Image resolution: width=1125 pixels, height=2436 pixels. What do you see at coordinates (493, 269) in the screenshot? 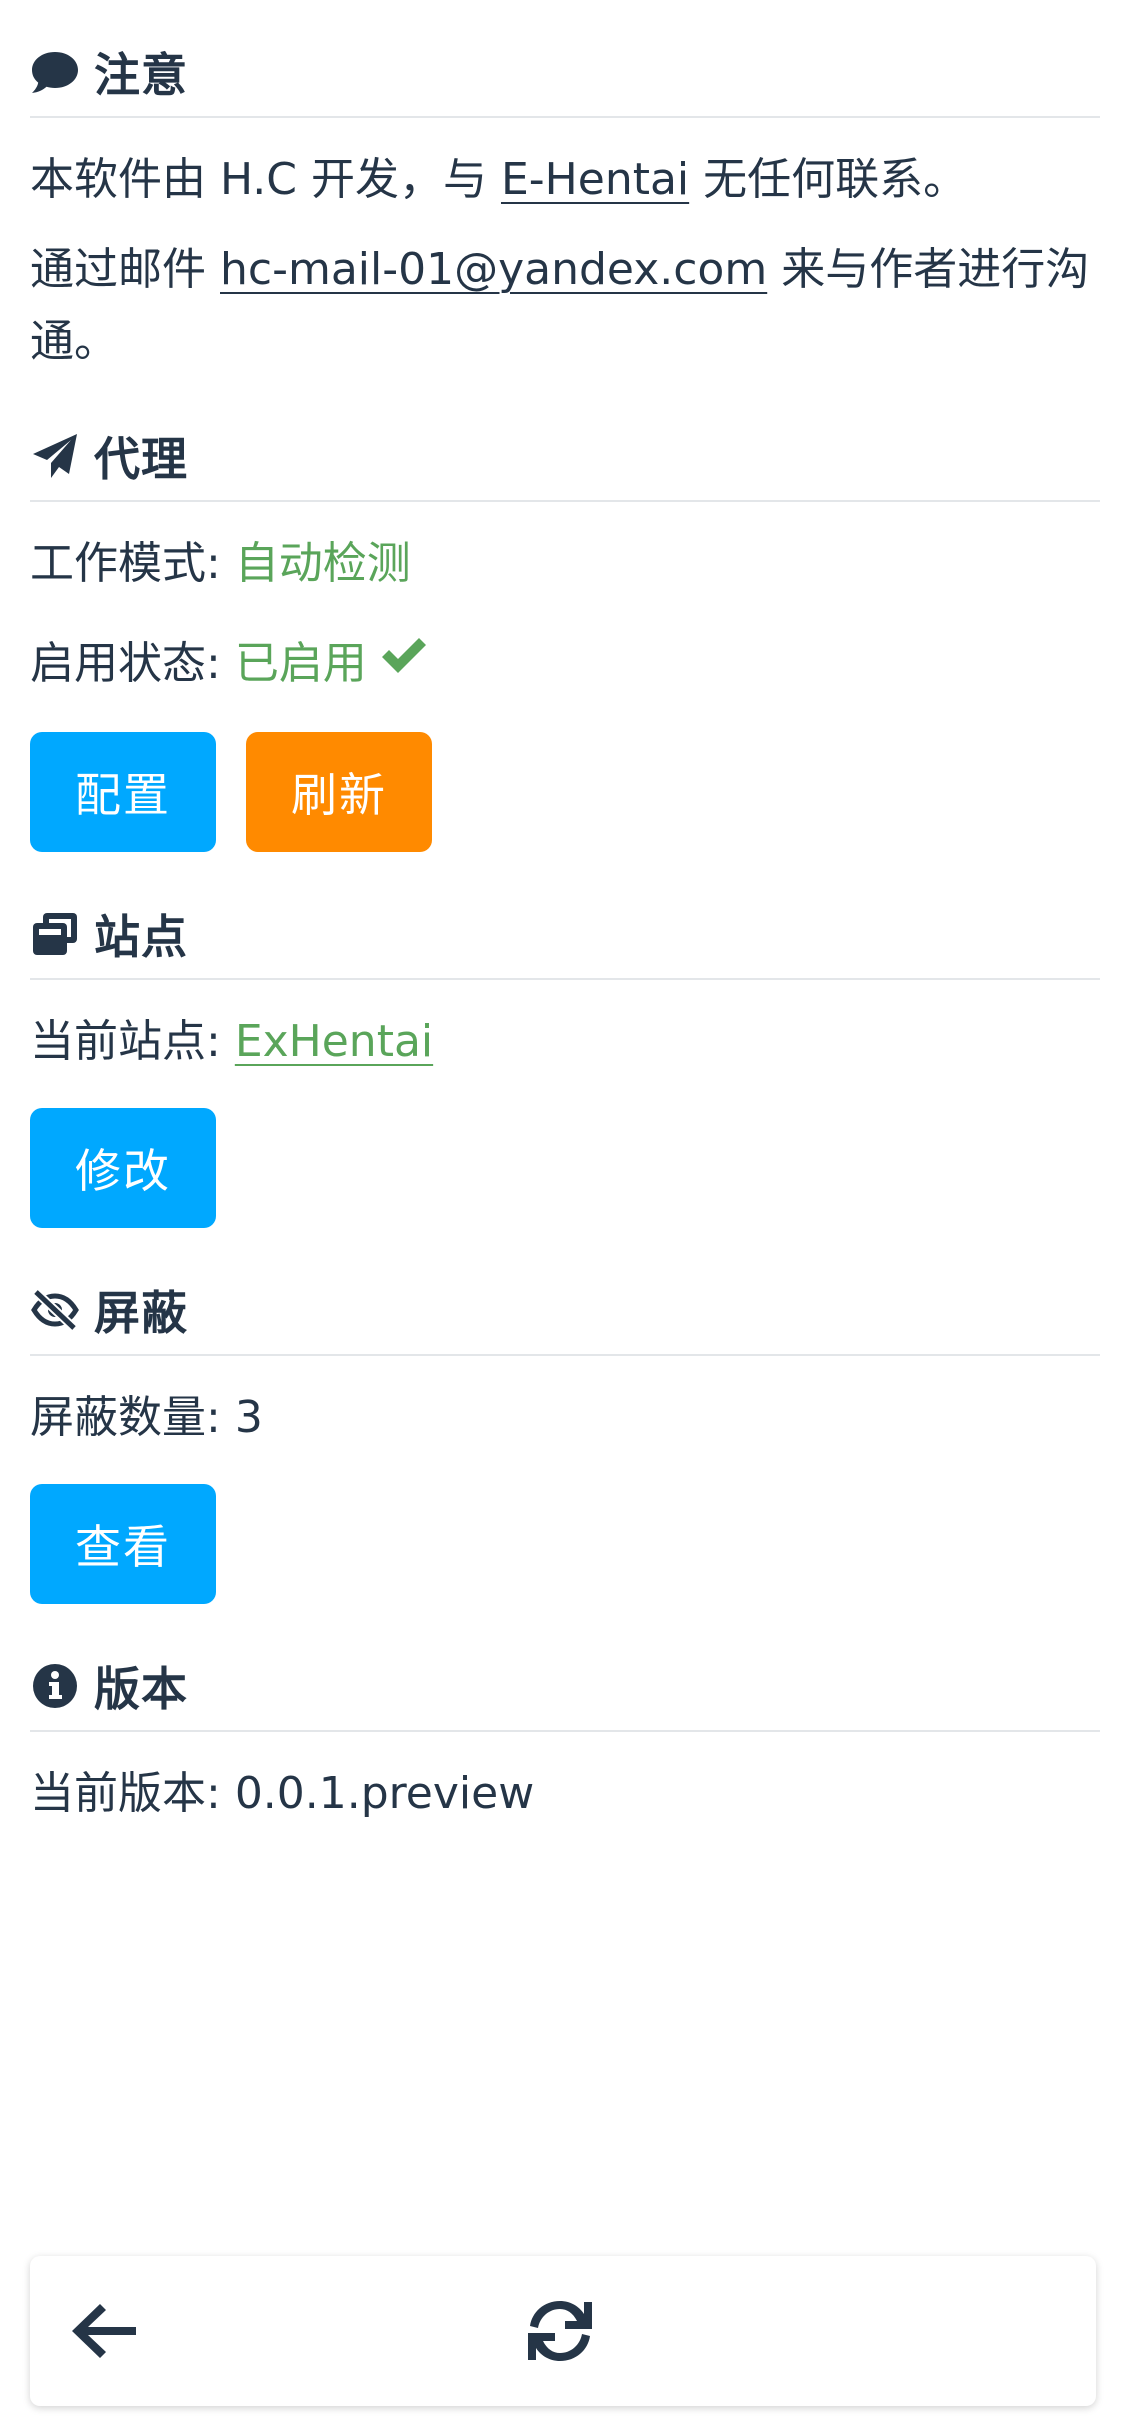
I see `email-link: hc-mail-01@yandex.com` at bounding box center [493, 269].